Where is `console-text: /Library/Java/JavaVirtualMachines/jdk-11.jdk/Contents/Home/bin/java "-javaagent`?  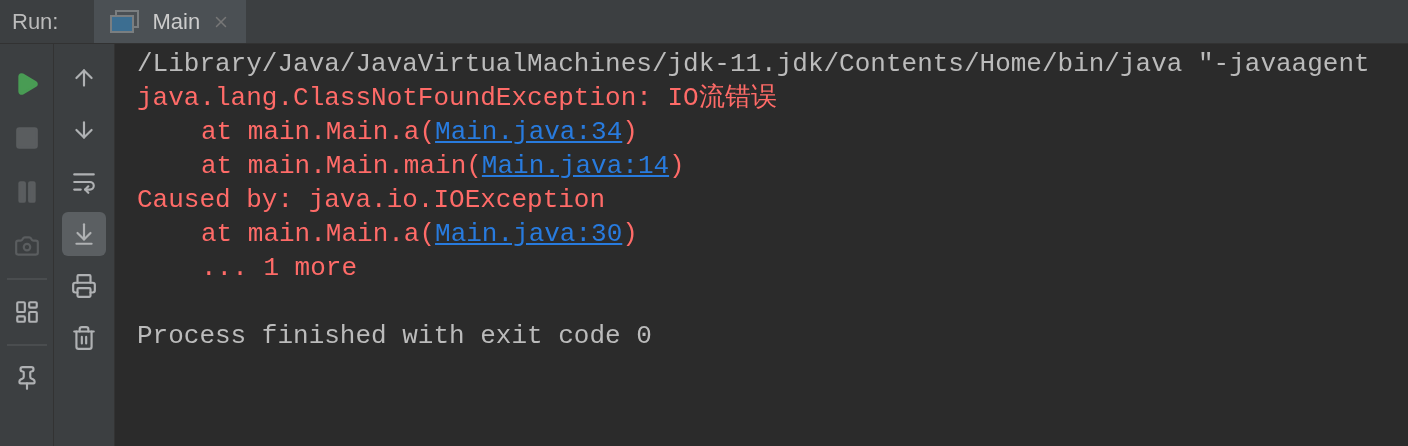 console-text: /Library/Java/JavaVirtualMachines/jdk-11.jdk/Contents/Home/bin/java "-javaagent is located at coordinates (753, 64).